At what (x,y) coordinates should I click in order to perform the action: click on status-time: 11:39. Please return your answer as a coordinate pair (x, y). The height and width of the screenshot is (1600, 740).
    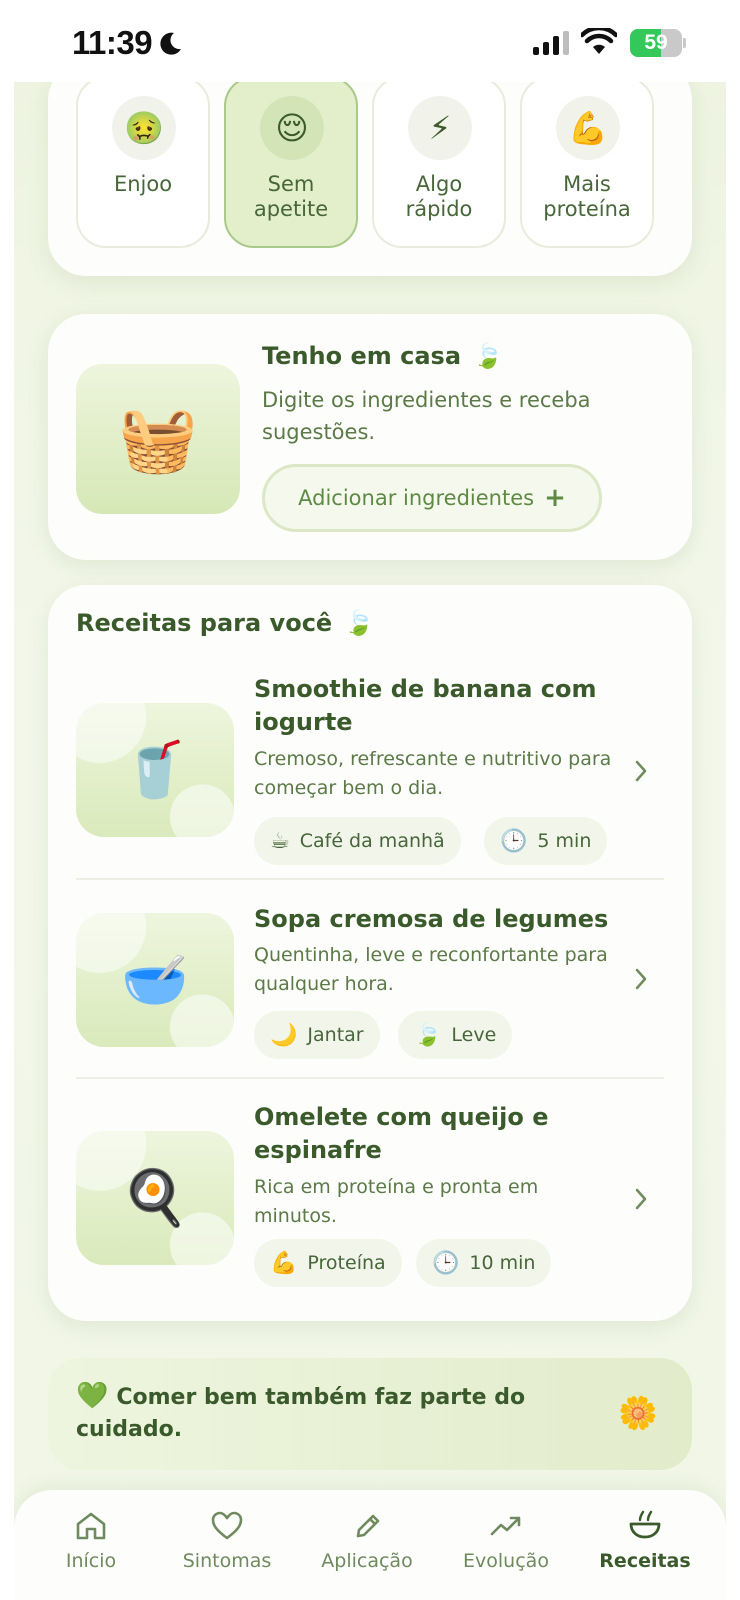
    Looking at the image, I should click on (112, 42).